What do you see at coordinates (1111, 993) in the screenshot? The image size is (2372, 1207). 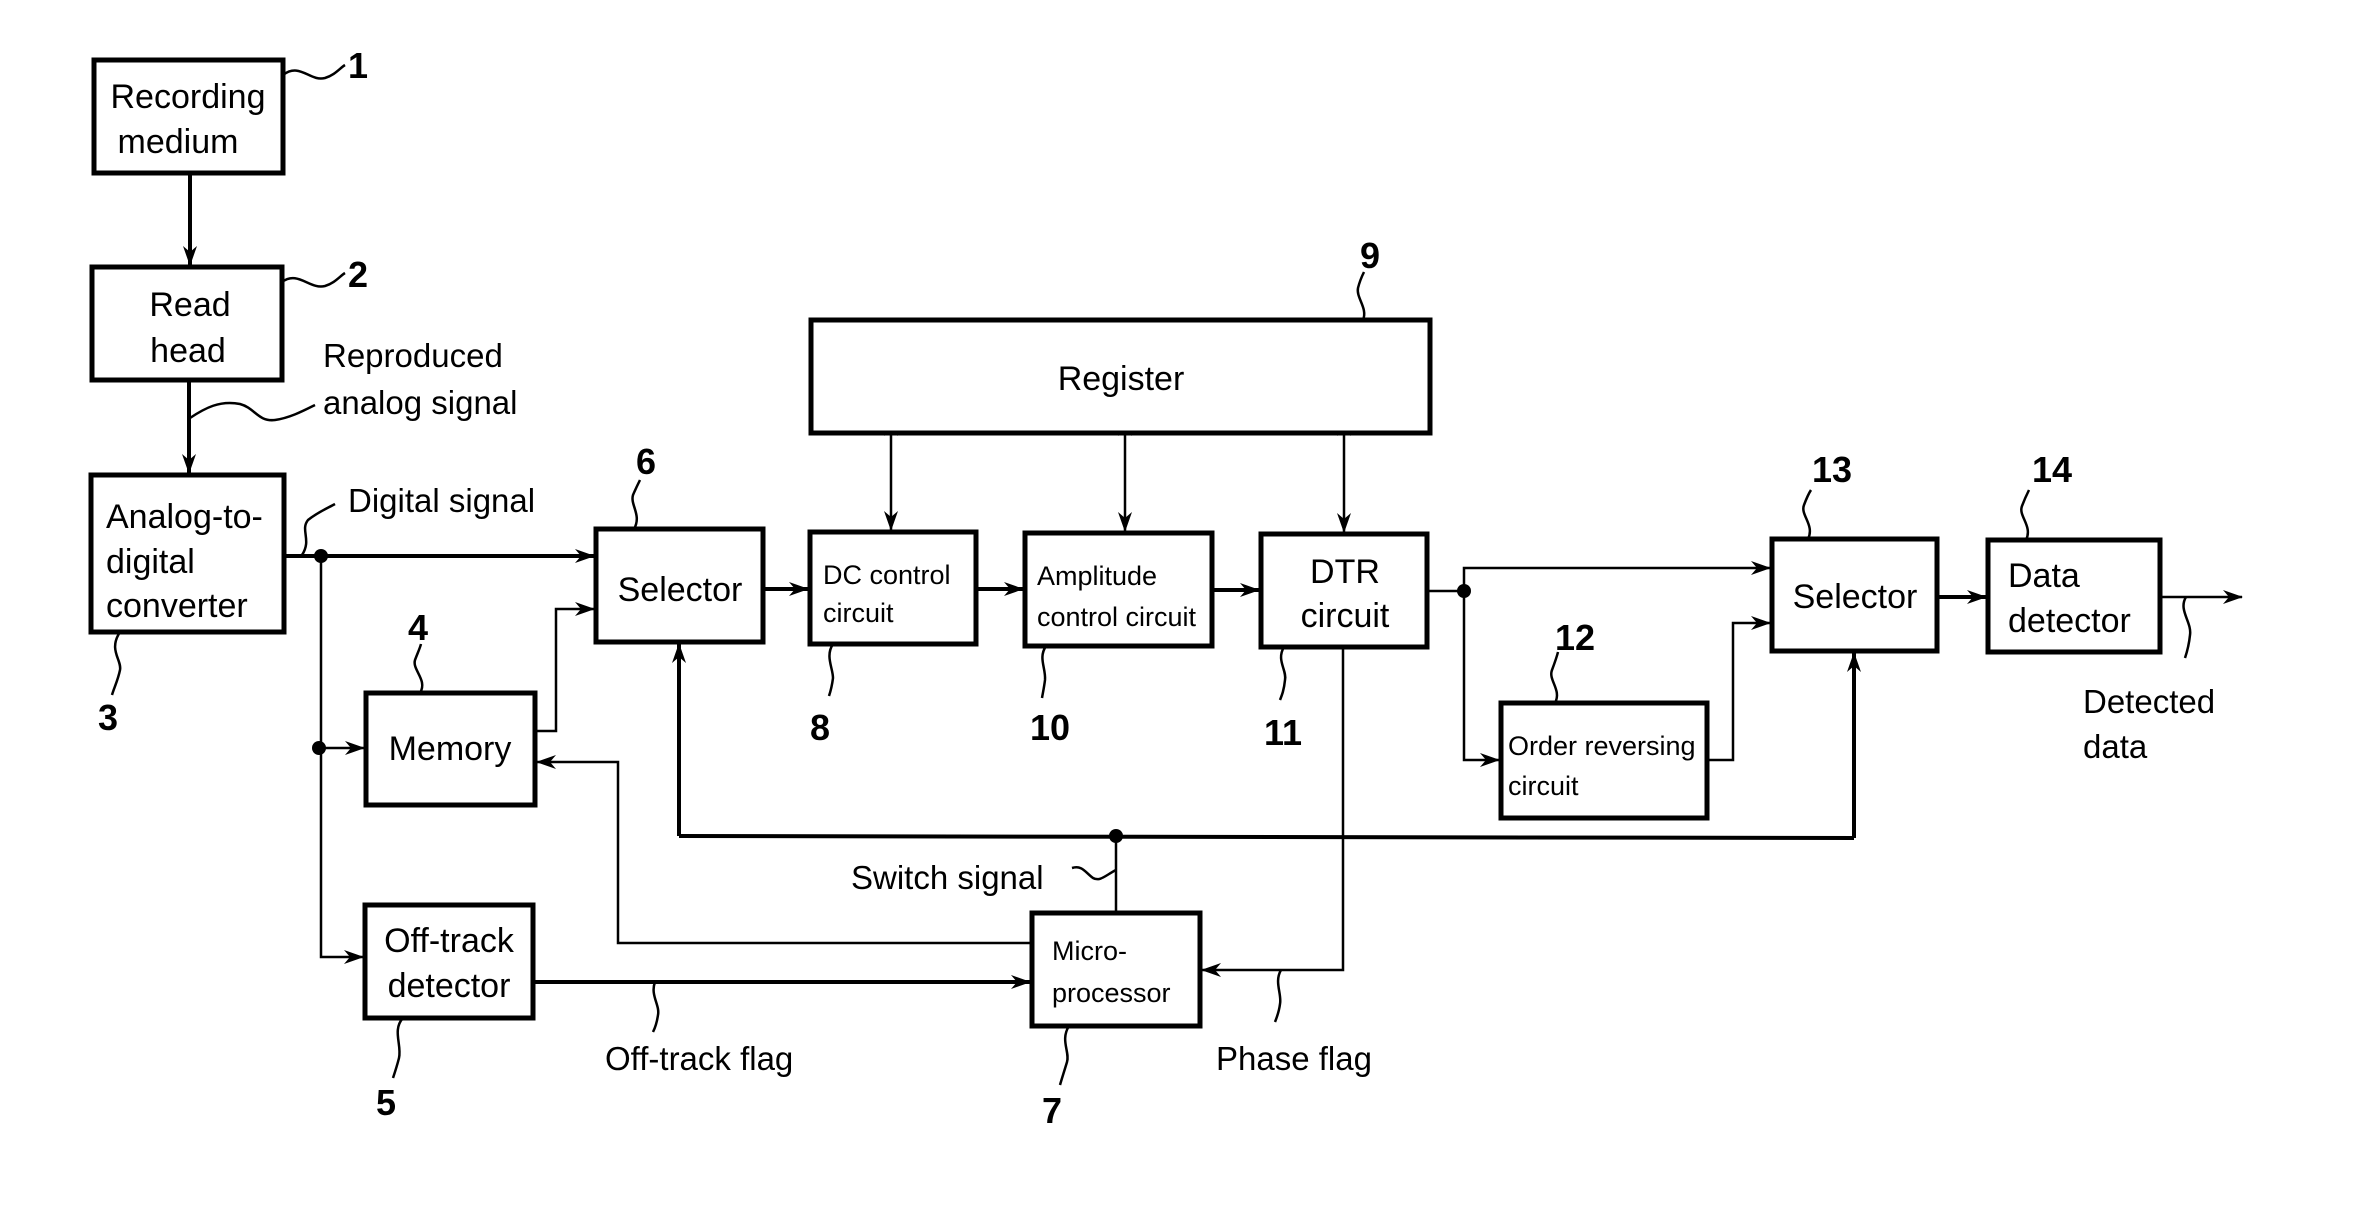 I see `block-label: processor` at bounding box center [1111, 993].